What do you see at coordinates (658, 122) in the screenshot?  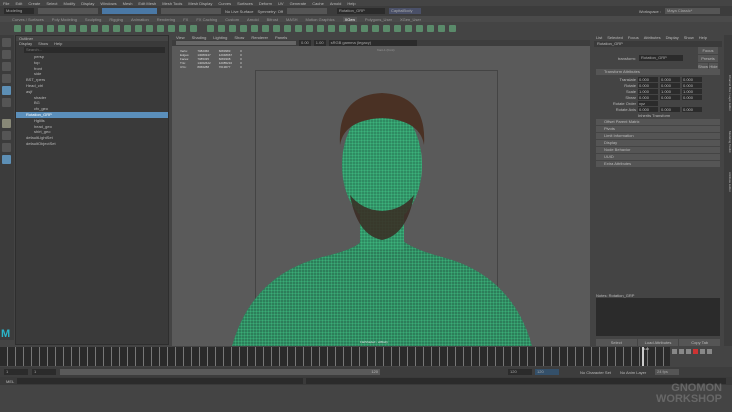 I see `offset-parent-section: Offset Parent Matrix` at bounding box center [658, 122].